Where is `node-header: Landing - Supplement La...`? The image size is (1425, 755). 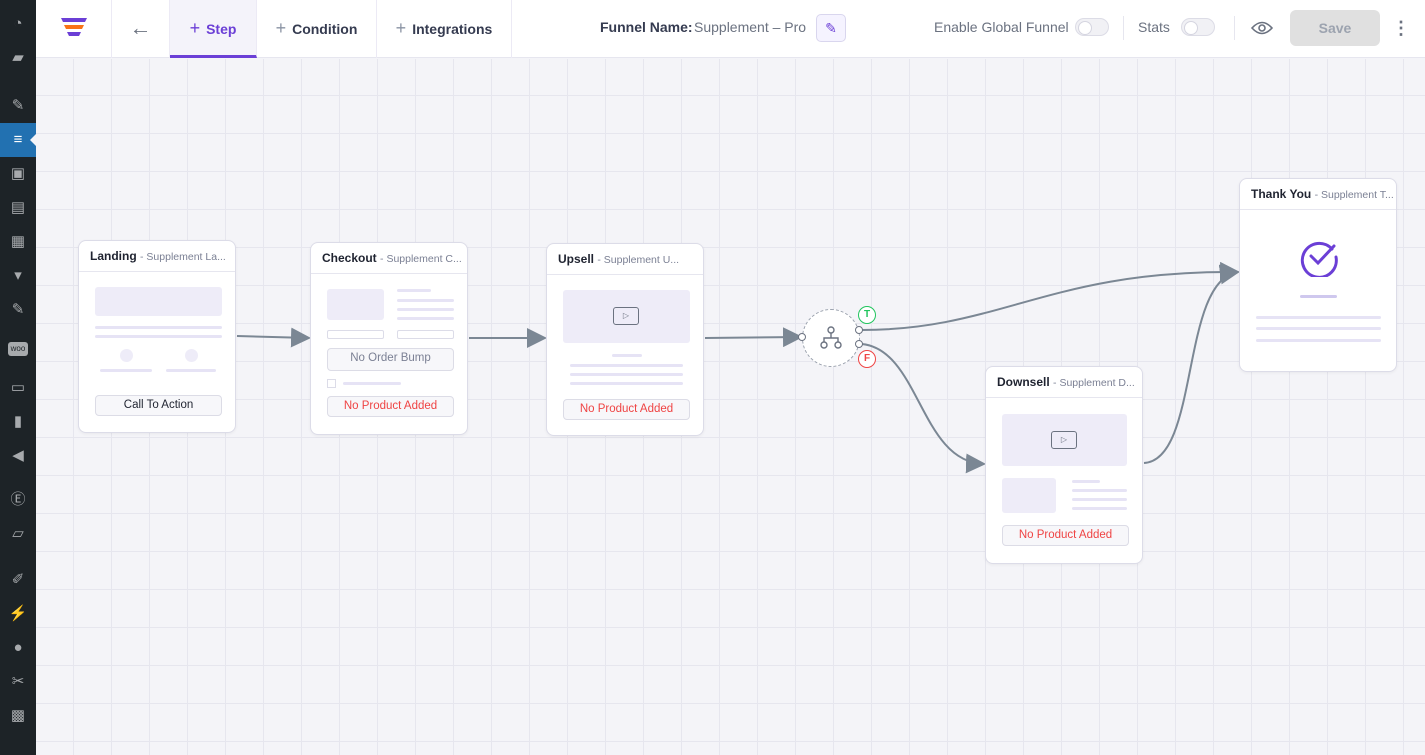
node-header: Landing - Supplement La... is located at coordinates (157, 256).